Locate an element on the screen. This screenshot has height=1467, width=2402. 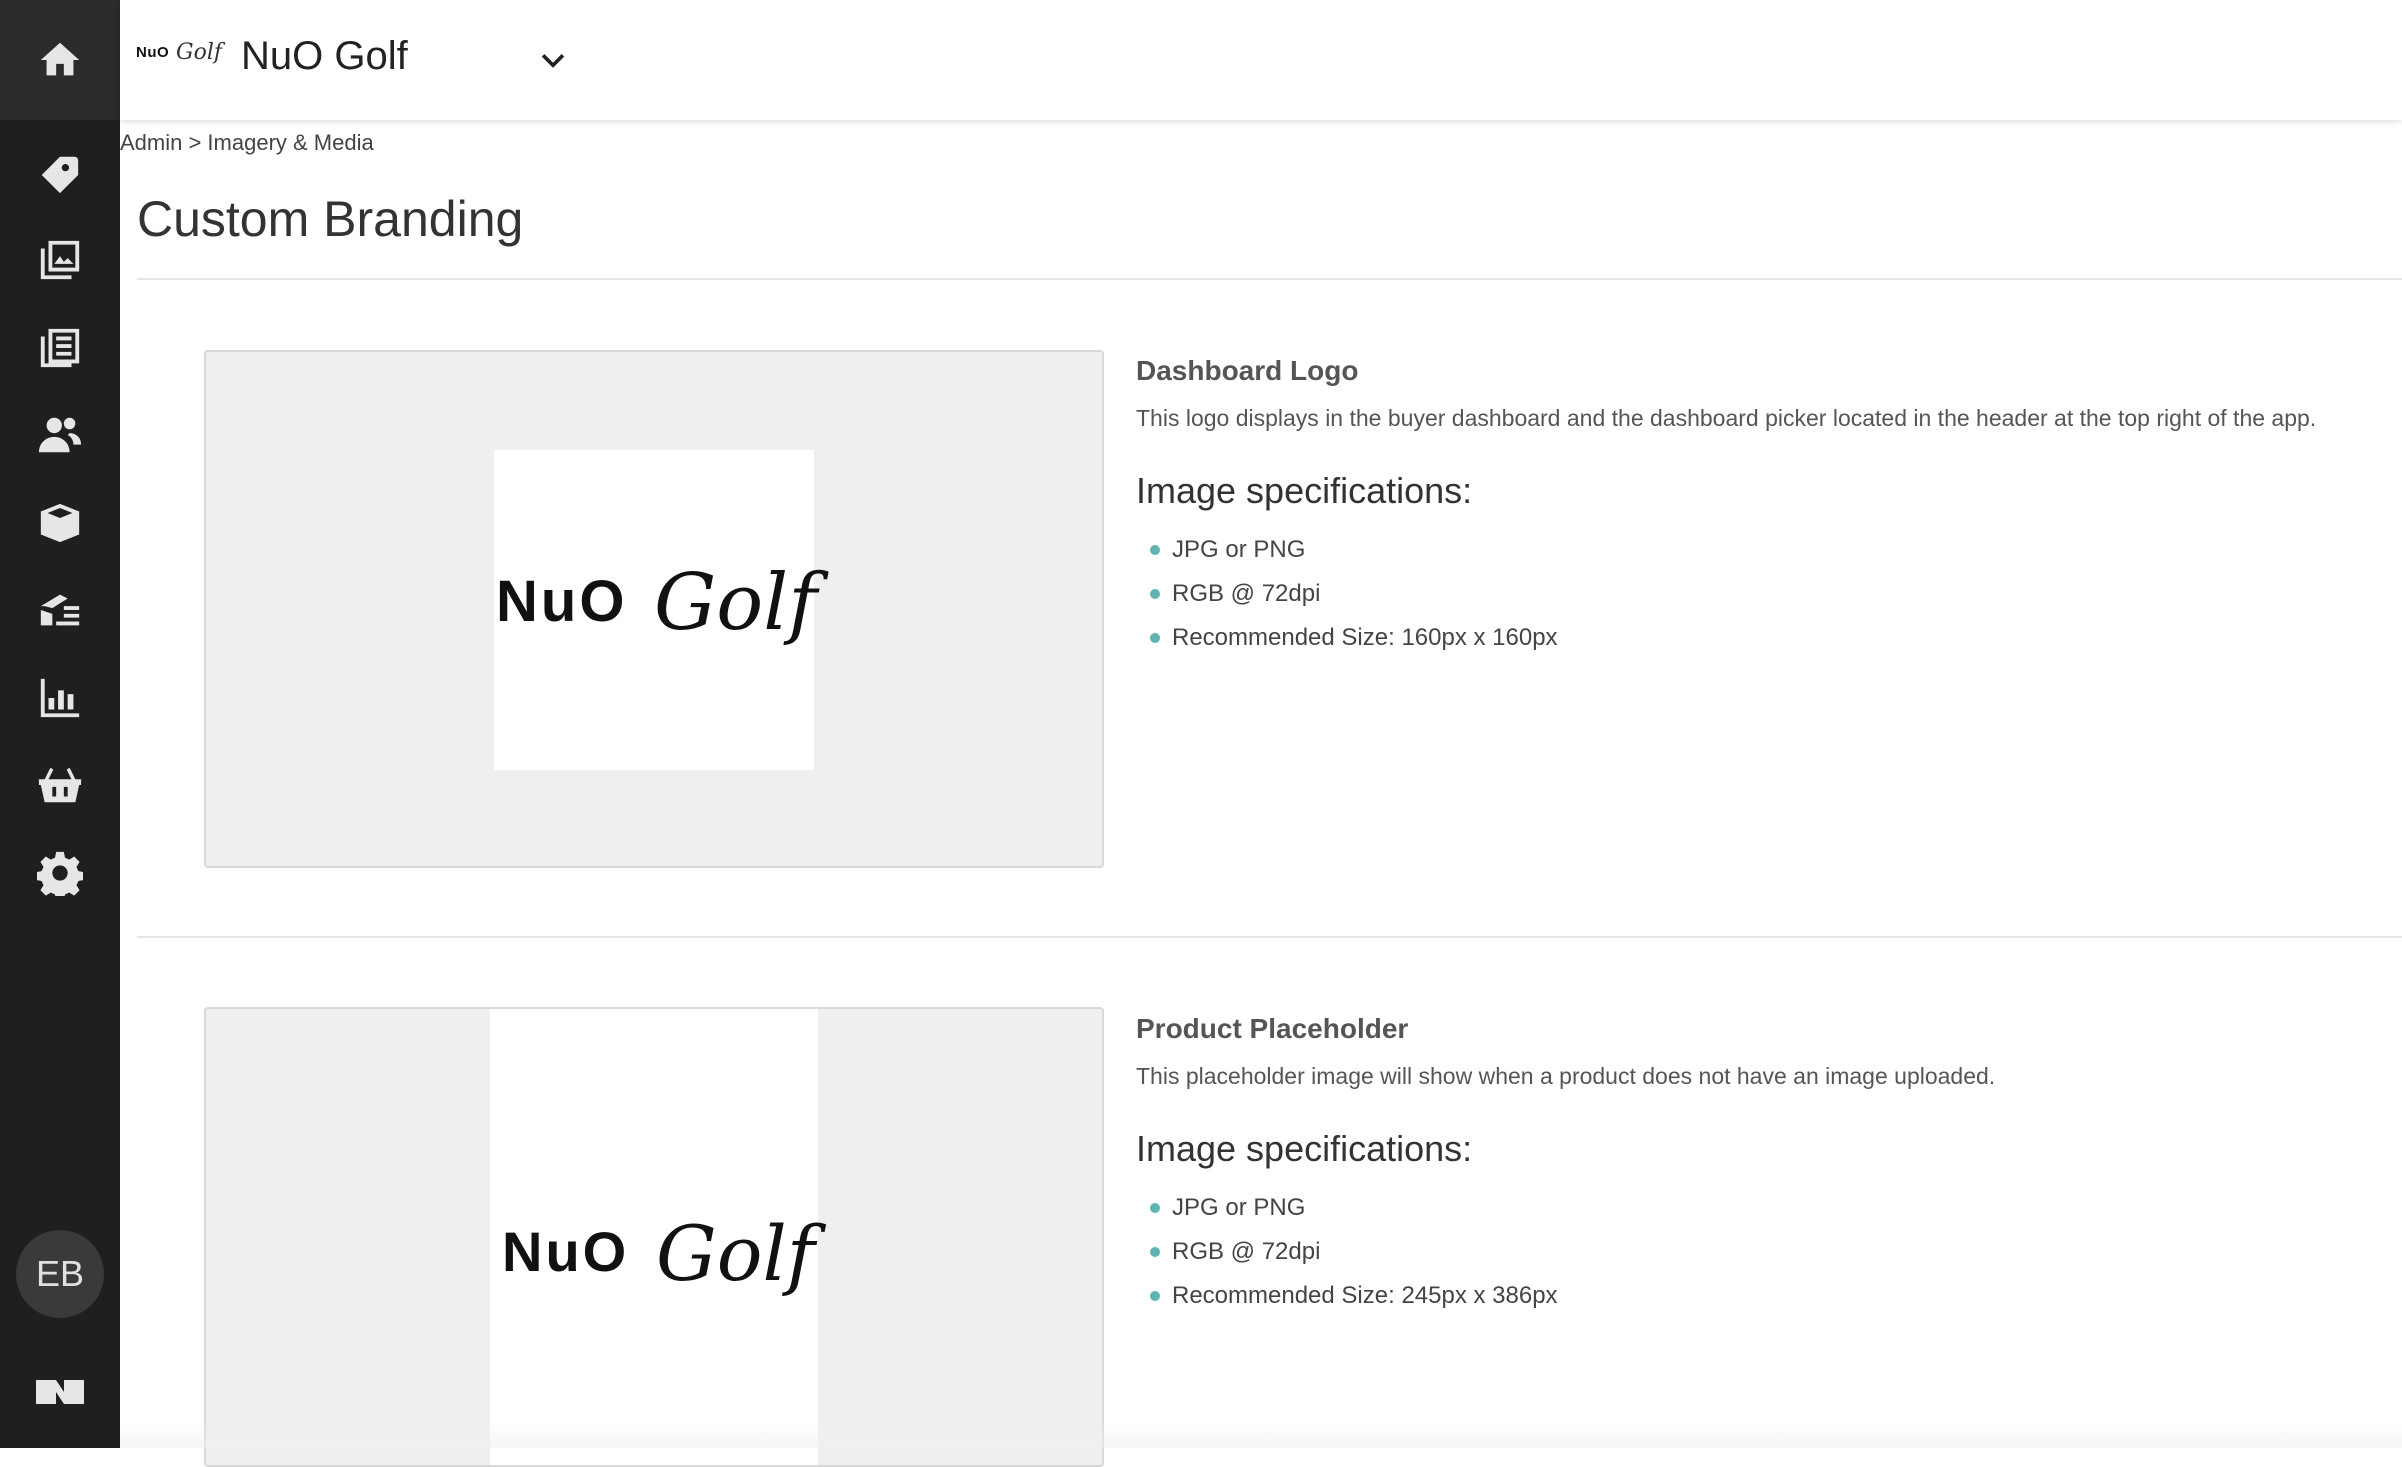
sidebar-item-tags is located at coordinates (60, 175).